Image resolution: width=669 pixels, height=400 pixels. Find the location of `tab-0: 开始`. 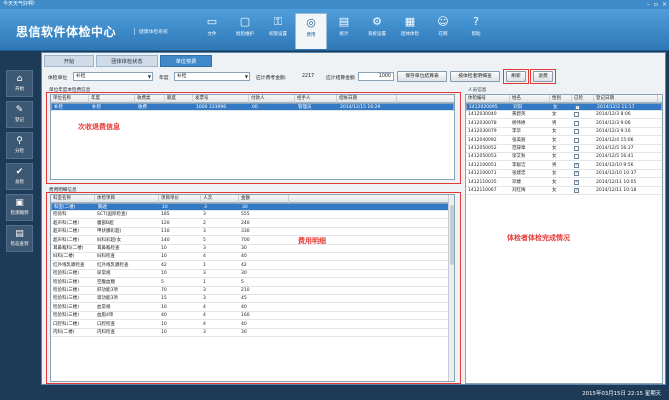

tab-0: 开始 is located at coordinates (69, 61).